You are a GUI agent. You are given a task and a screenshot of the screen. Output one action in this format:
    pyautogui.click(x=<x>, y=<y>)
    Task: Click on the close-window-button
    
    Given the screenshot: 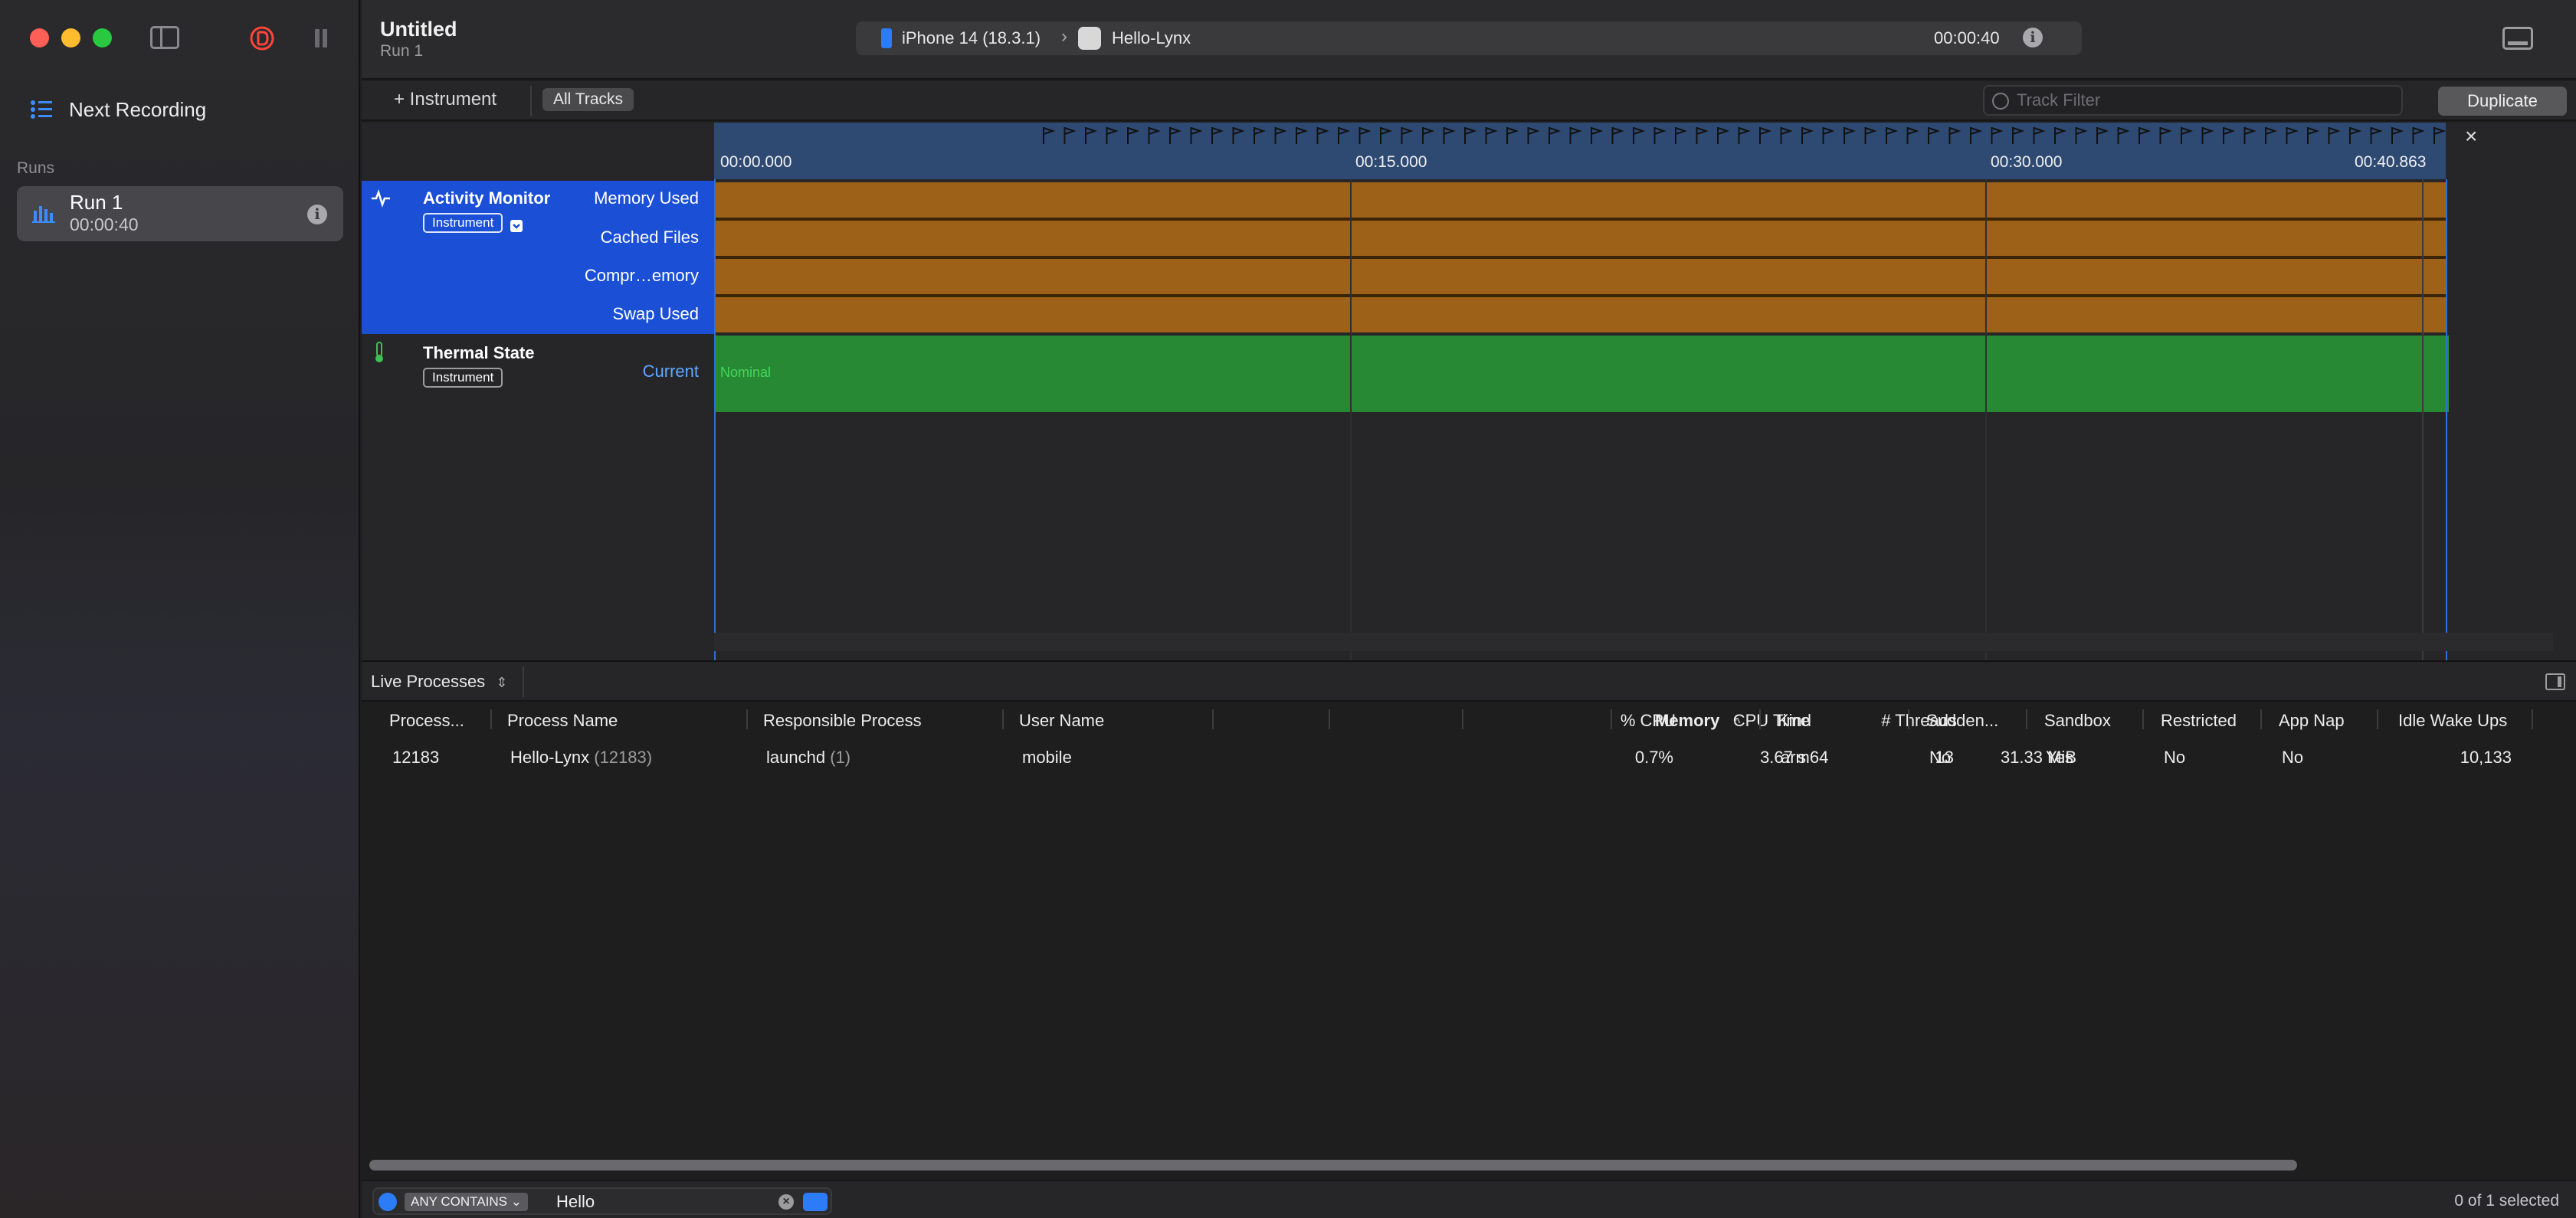 What is the action you would take?
    pyautogui.click(x=40, y=38)
    